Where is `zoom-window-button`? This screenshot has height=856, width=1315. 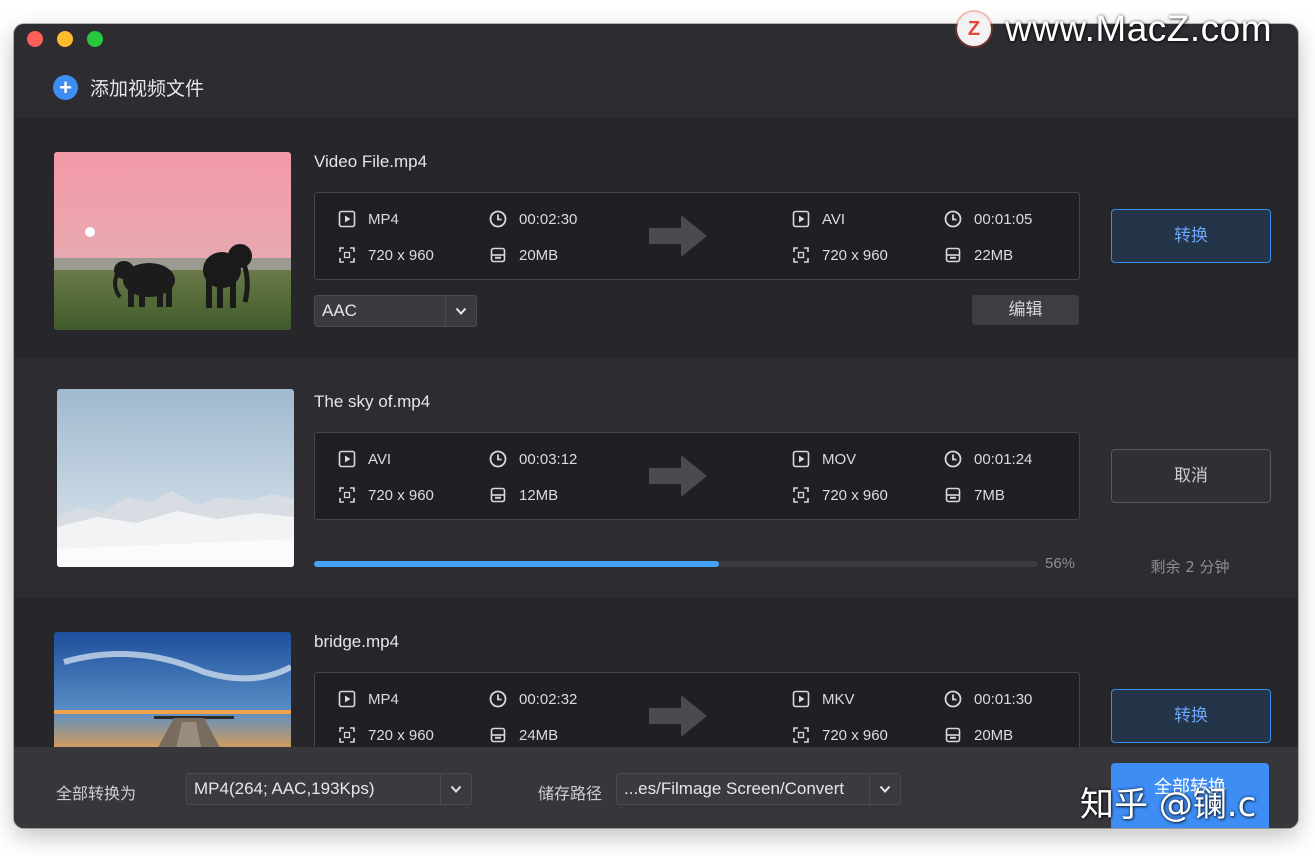 zoom-window-button is located at coordinates (95, 39).